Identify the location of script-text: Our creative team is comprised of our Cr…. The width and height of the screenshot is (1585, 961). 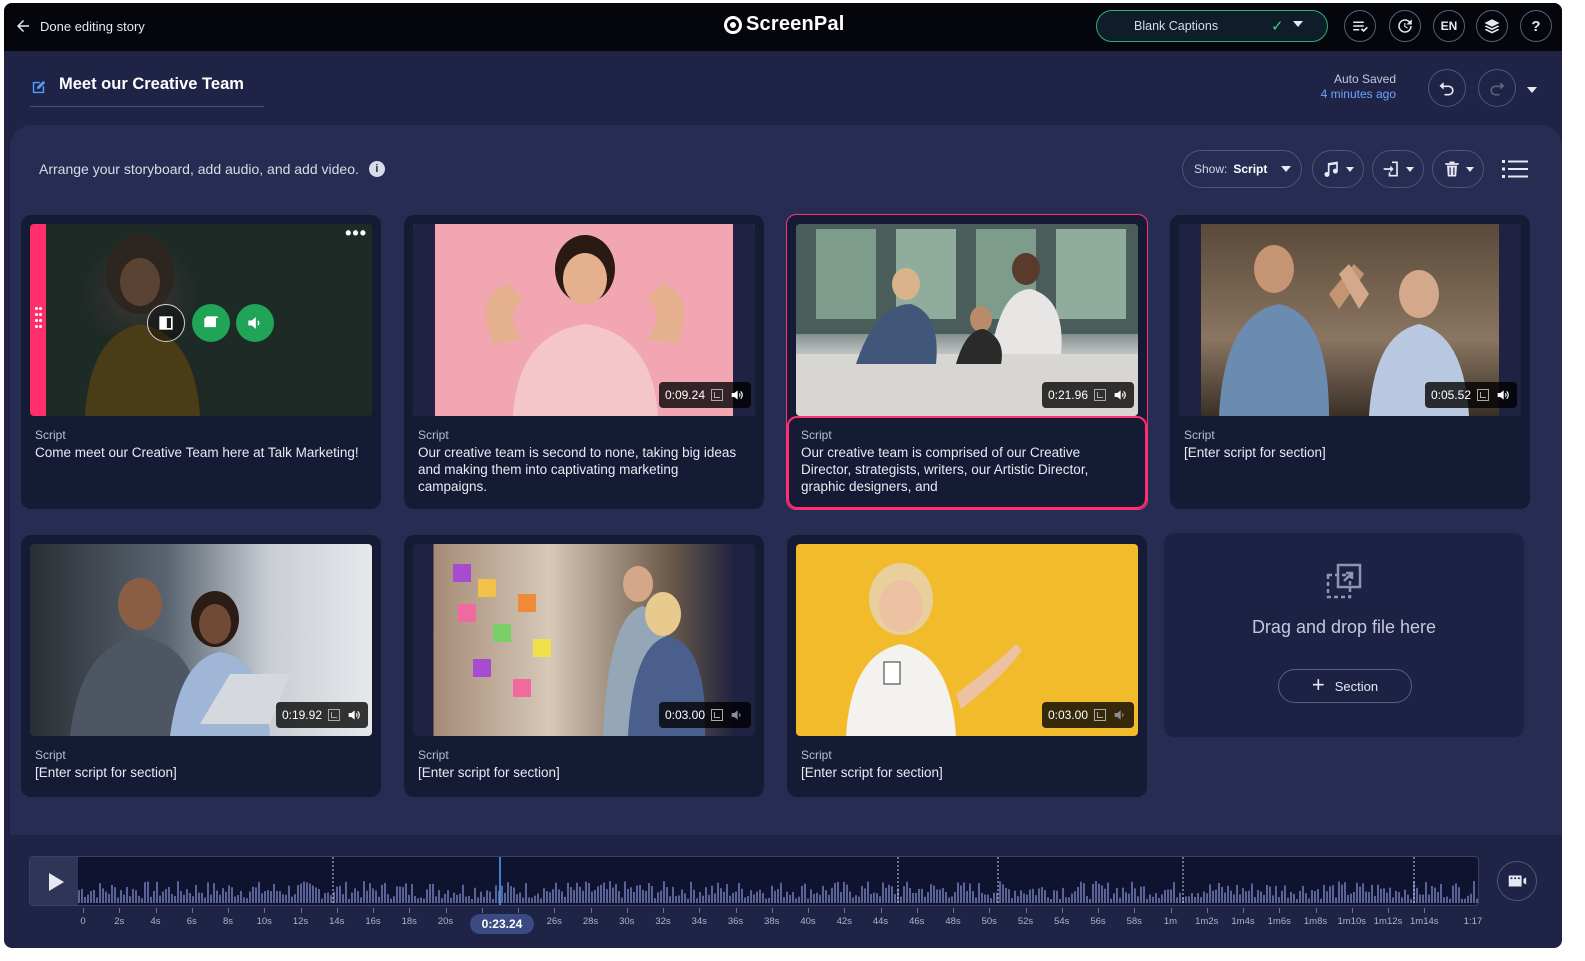
(966, 469).